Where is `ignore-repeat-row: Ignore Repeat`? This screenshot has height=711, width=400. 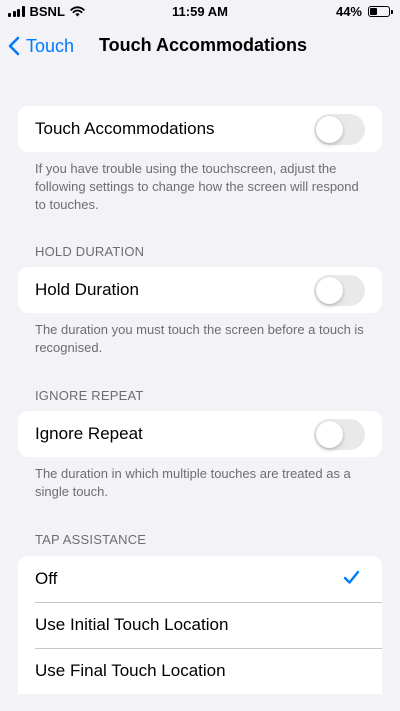 ignore-repeat-row: Ignore Repeat is located at coordinates (200, 434).